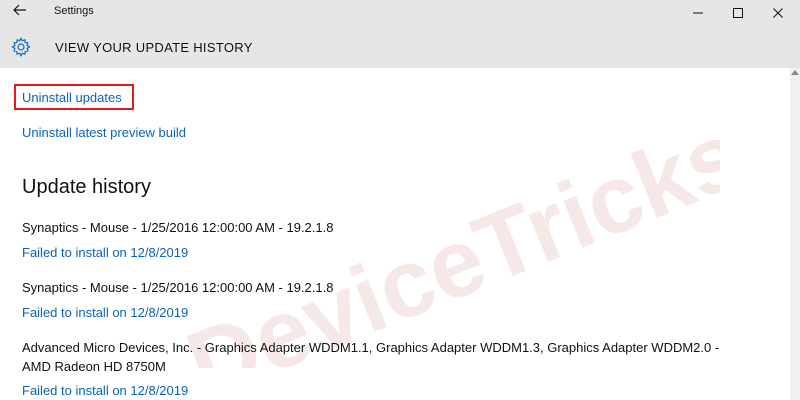  I want to click on close-button, so click(778, 13).